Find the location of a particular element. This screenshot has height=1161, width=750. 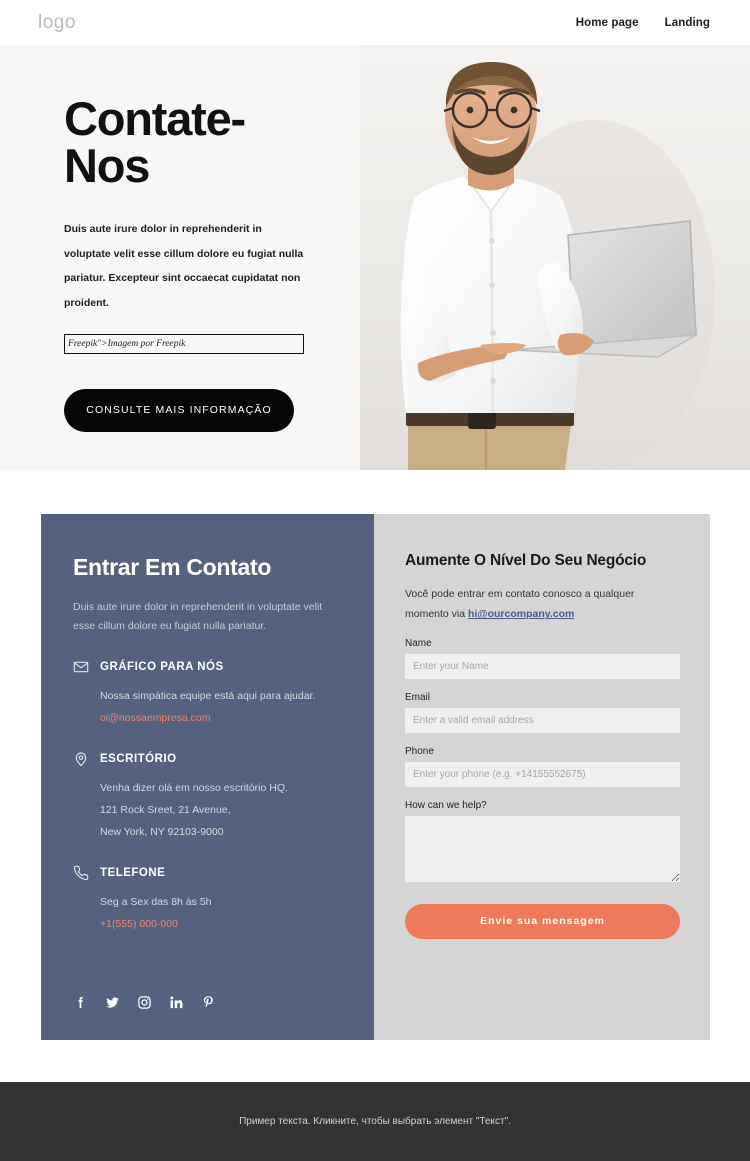

contact-block-header: GRÁFICO PARA NÓS is located at coordinates (208, 667).